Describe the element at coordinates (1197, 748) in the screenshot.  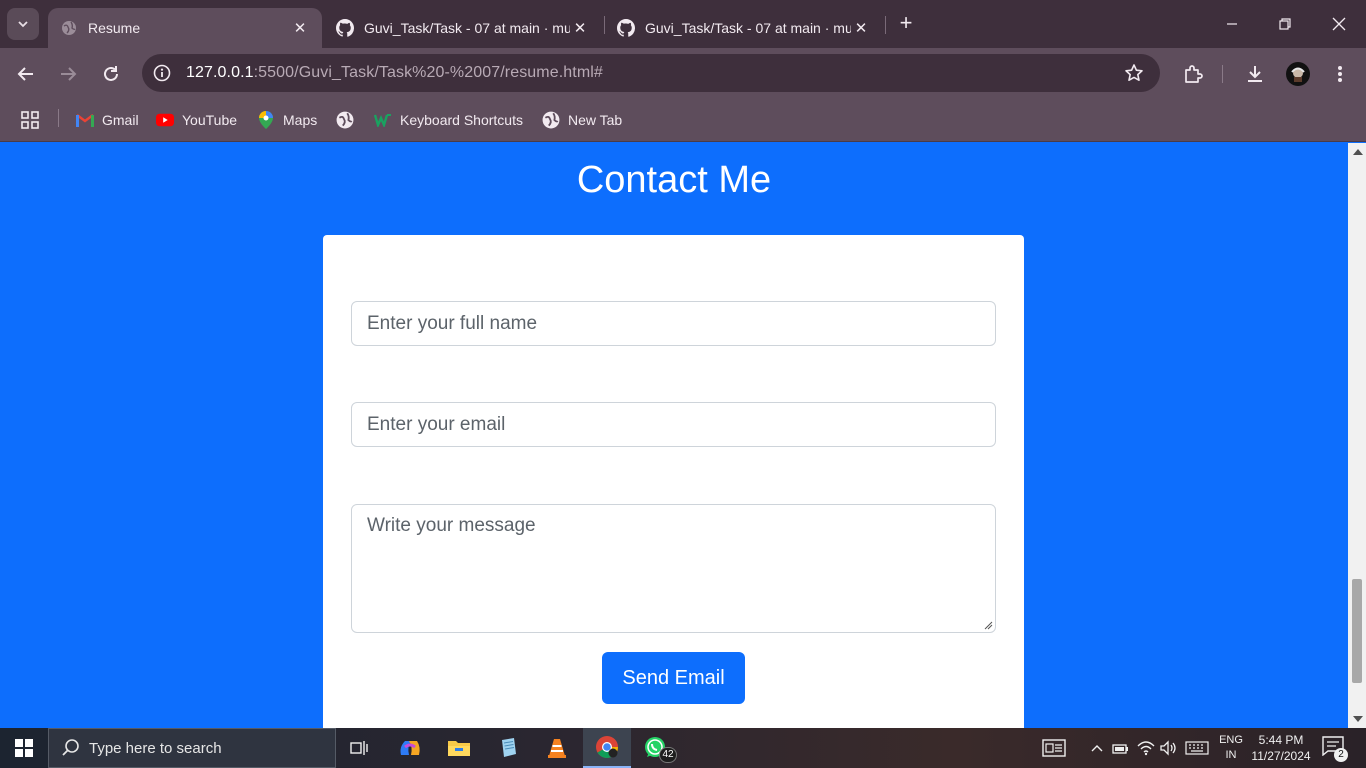
I see `keyboard-icon` at that location.